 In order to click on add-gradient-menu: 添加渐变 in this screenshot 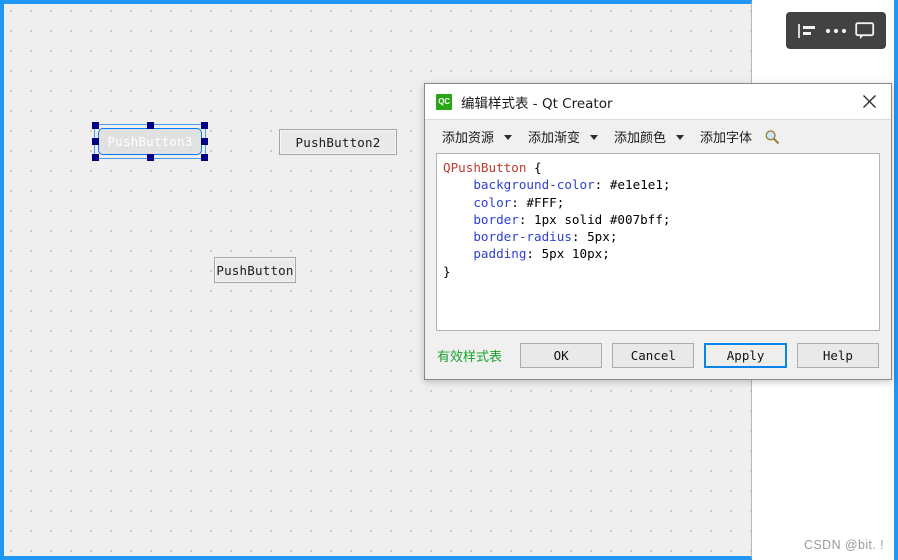, I will do `click(566, 136)`.